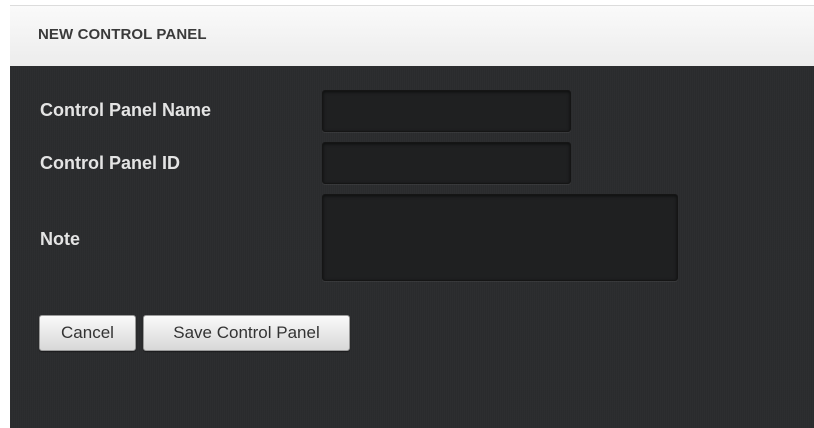 The image size is (814, 428). I want to click on note-textarea, so click(500, 237).